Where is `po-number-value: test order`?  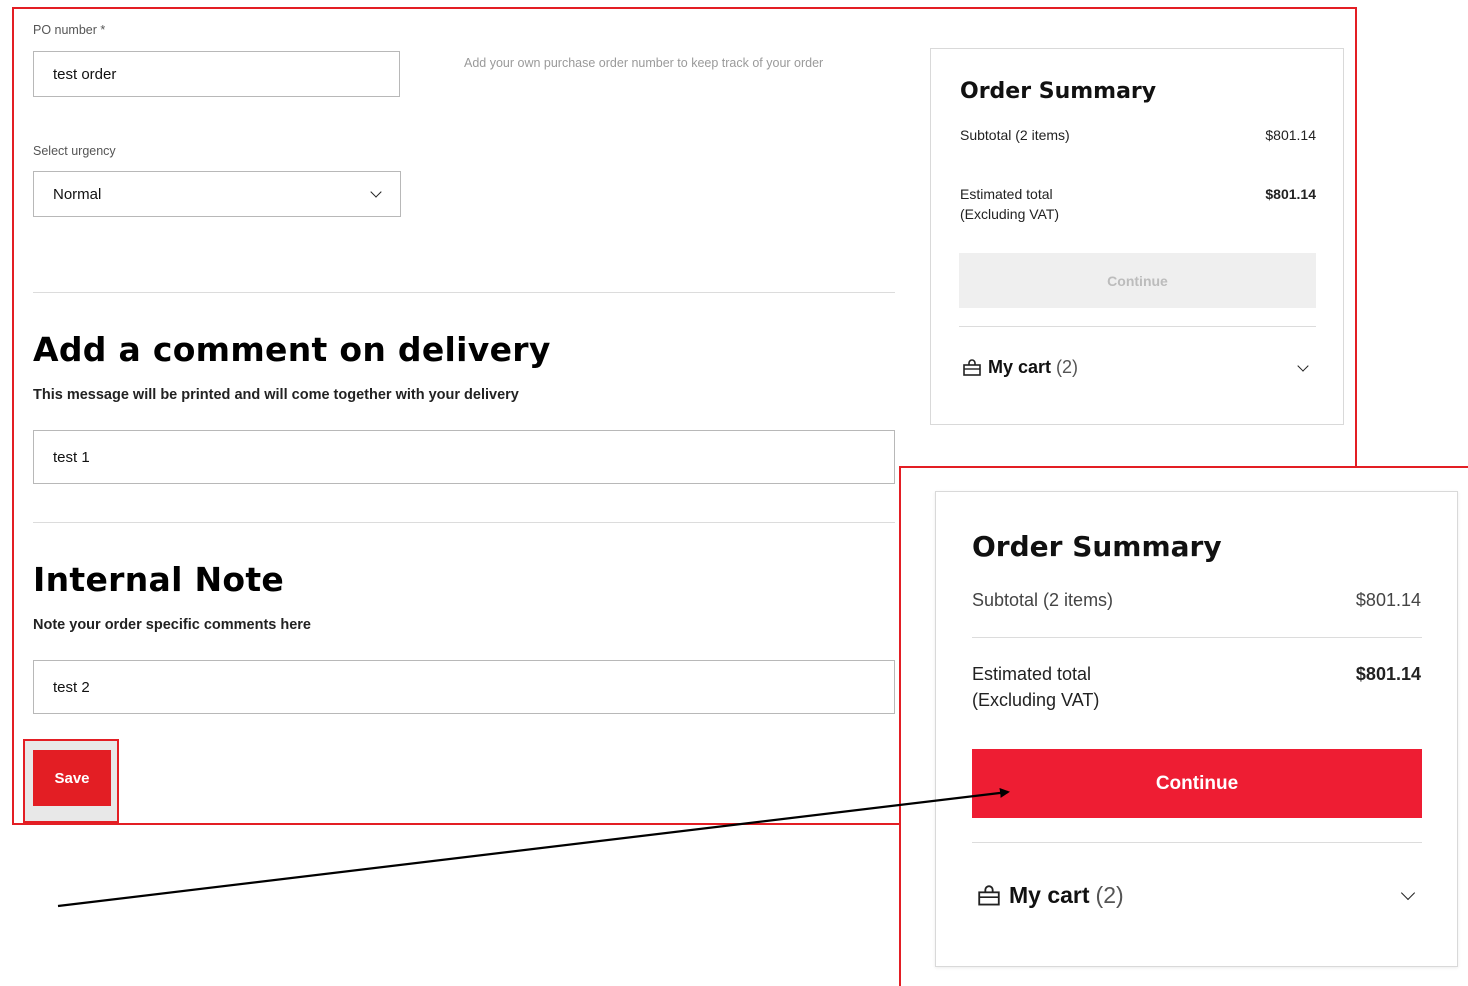 po-number-value: test order is located at coordinates (85, 74).